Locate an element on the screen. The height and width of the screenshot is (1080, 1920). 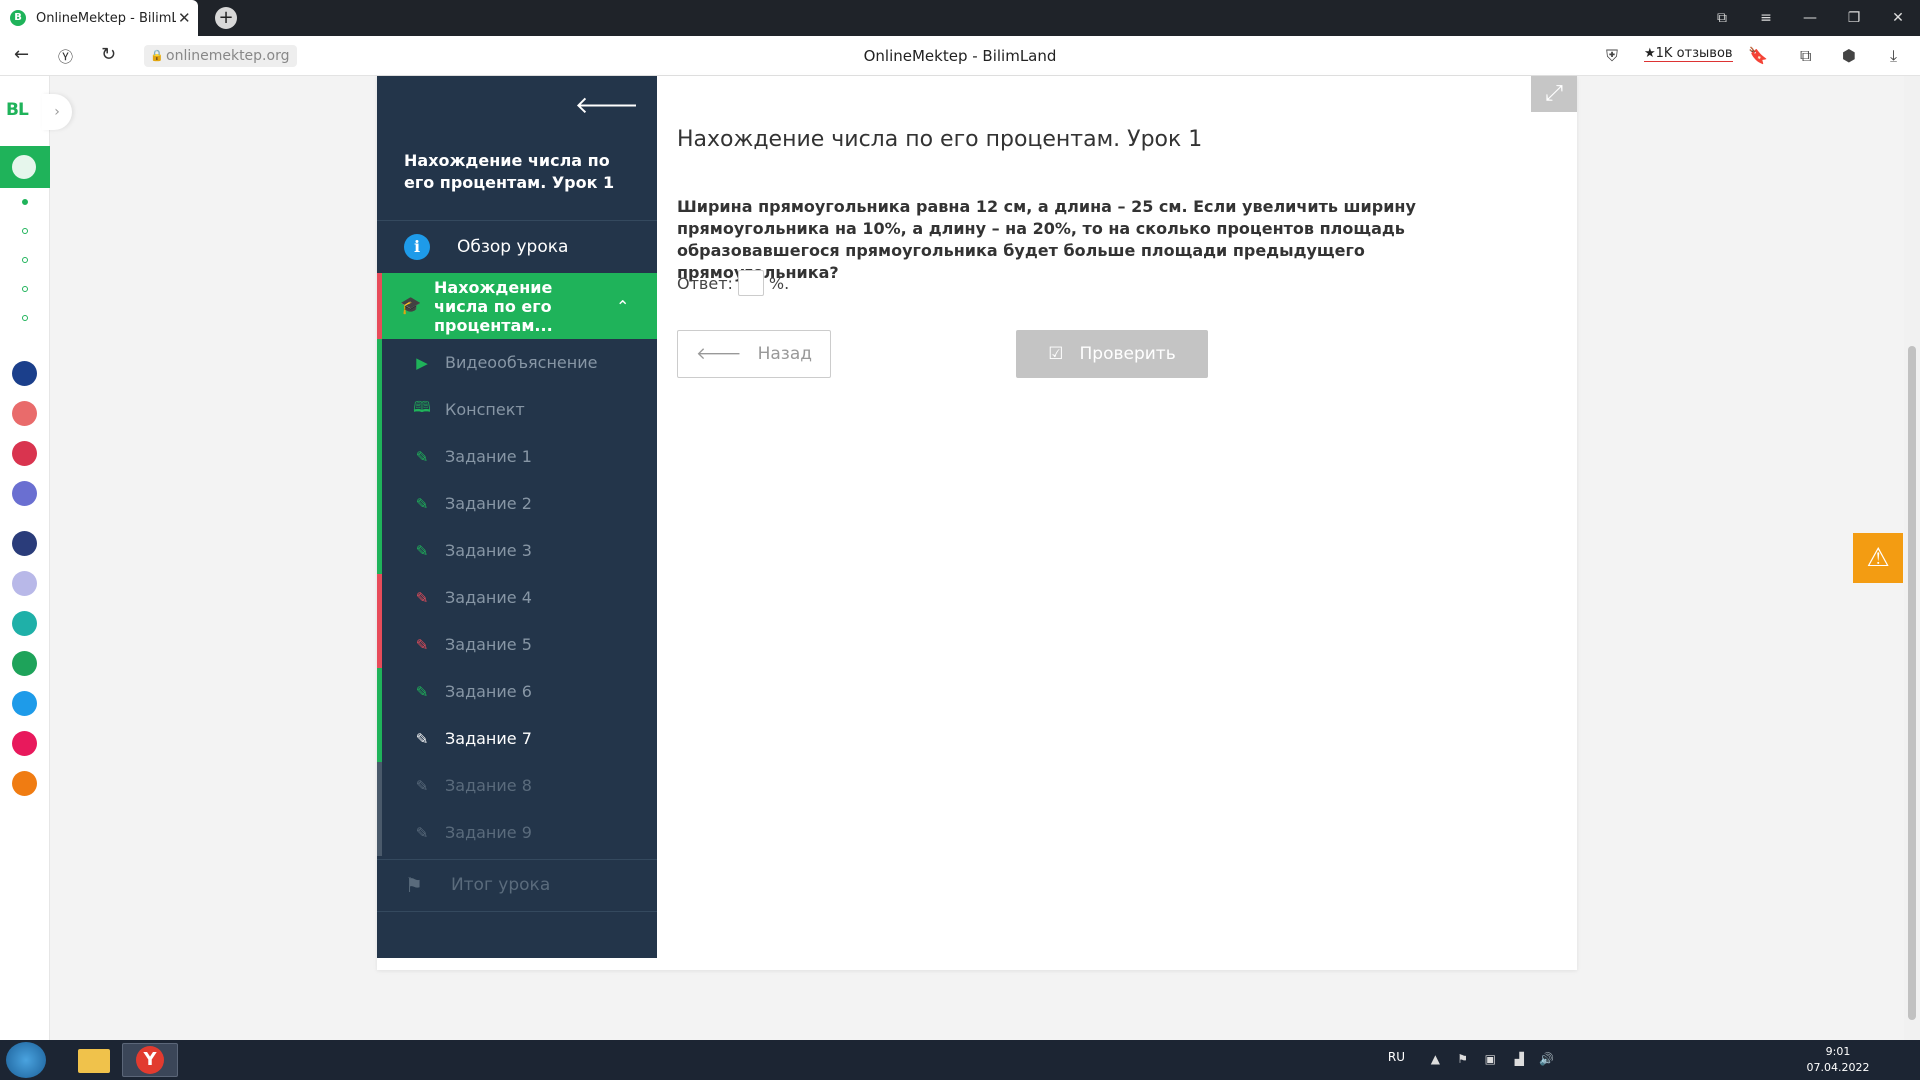
sidebar-subitem-8: ✎ Задание 6 is located at coordinates (517, 691).